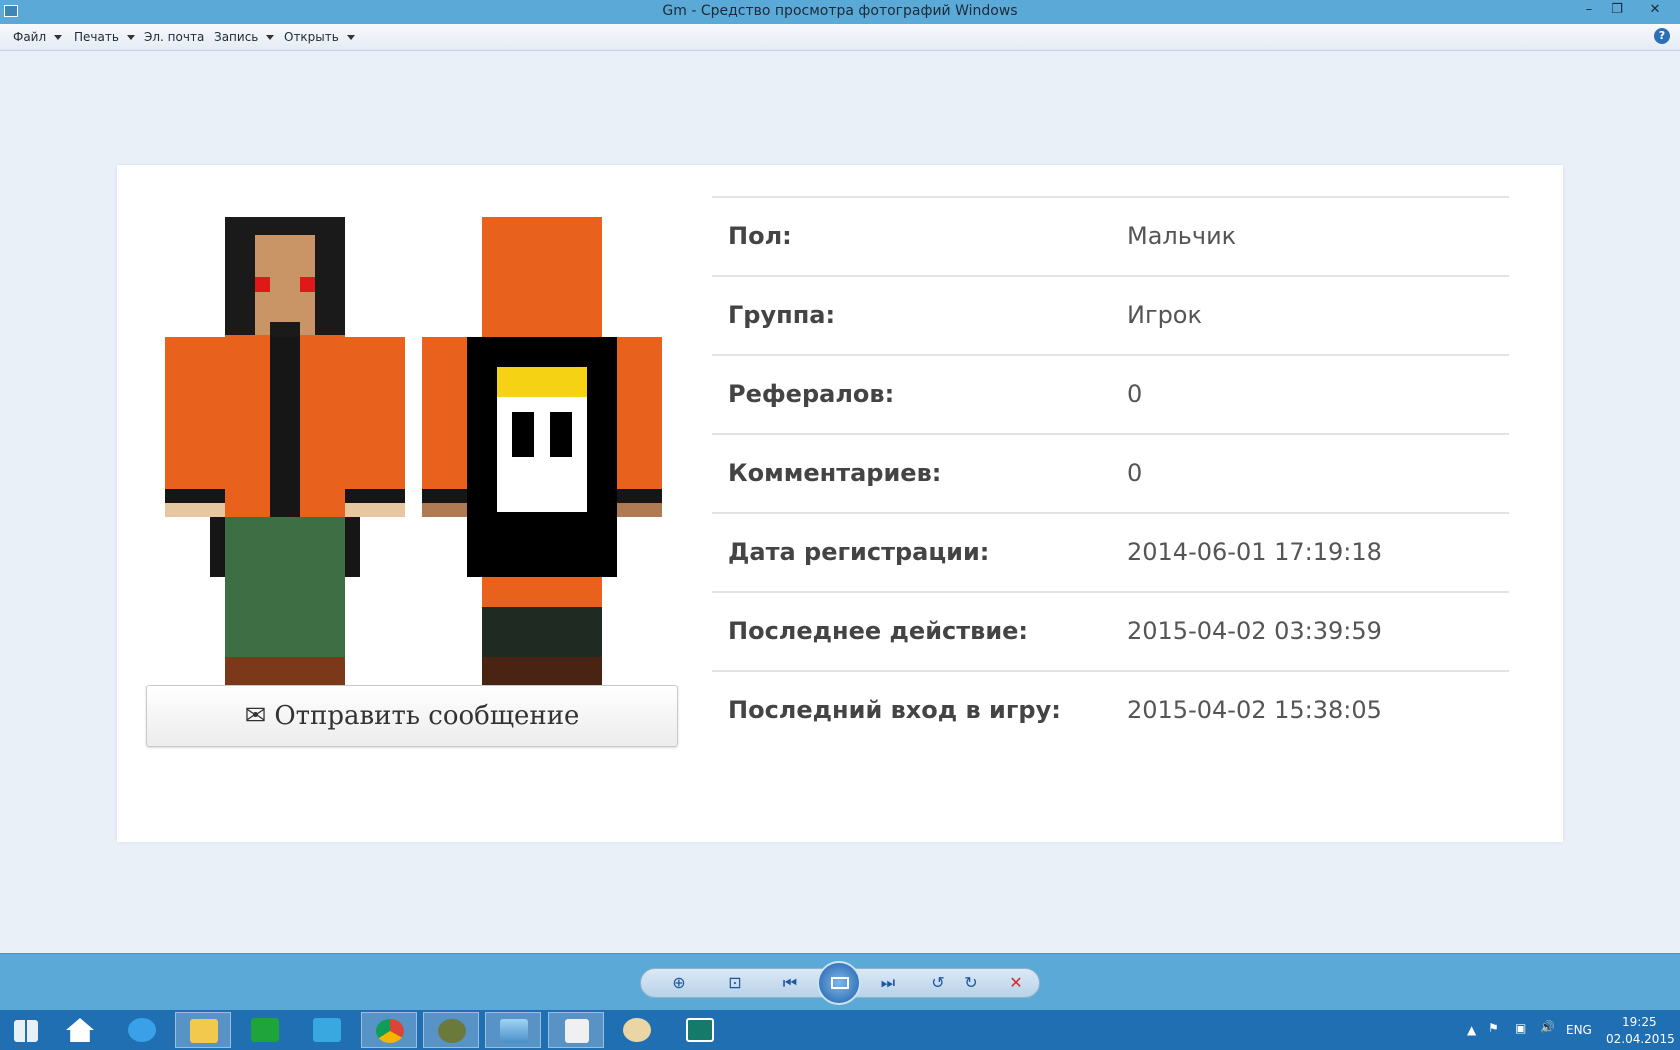 This screenshot has width=1680, height=1050. What do you see at coordinates (782, 315) in the screenshot?
I see `info-label: Группа:` at bounding box center [782, 315].